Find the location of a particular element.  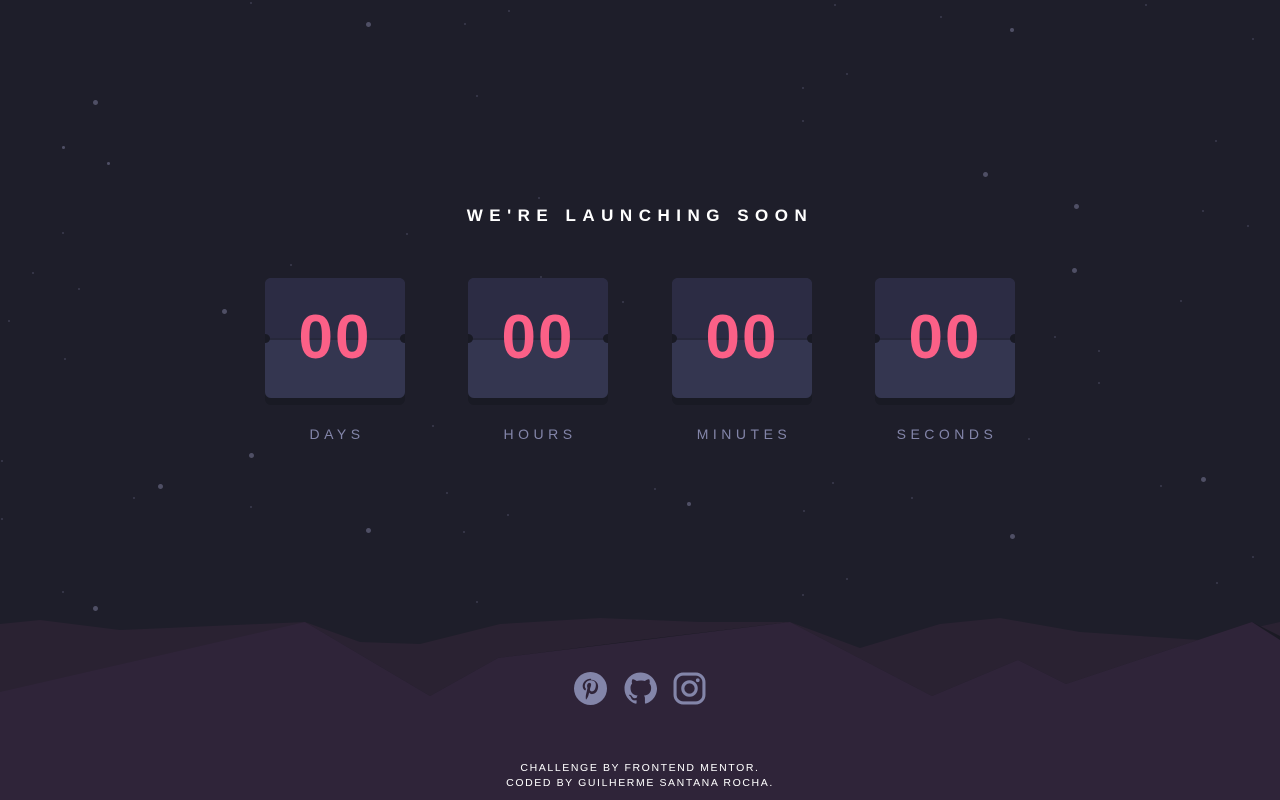

countdown-unit-days: 00 DAYS is located at coordinates (335, 360).